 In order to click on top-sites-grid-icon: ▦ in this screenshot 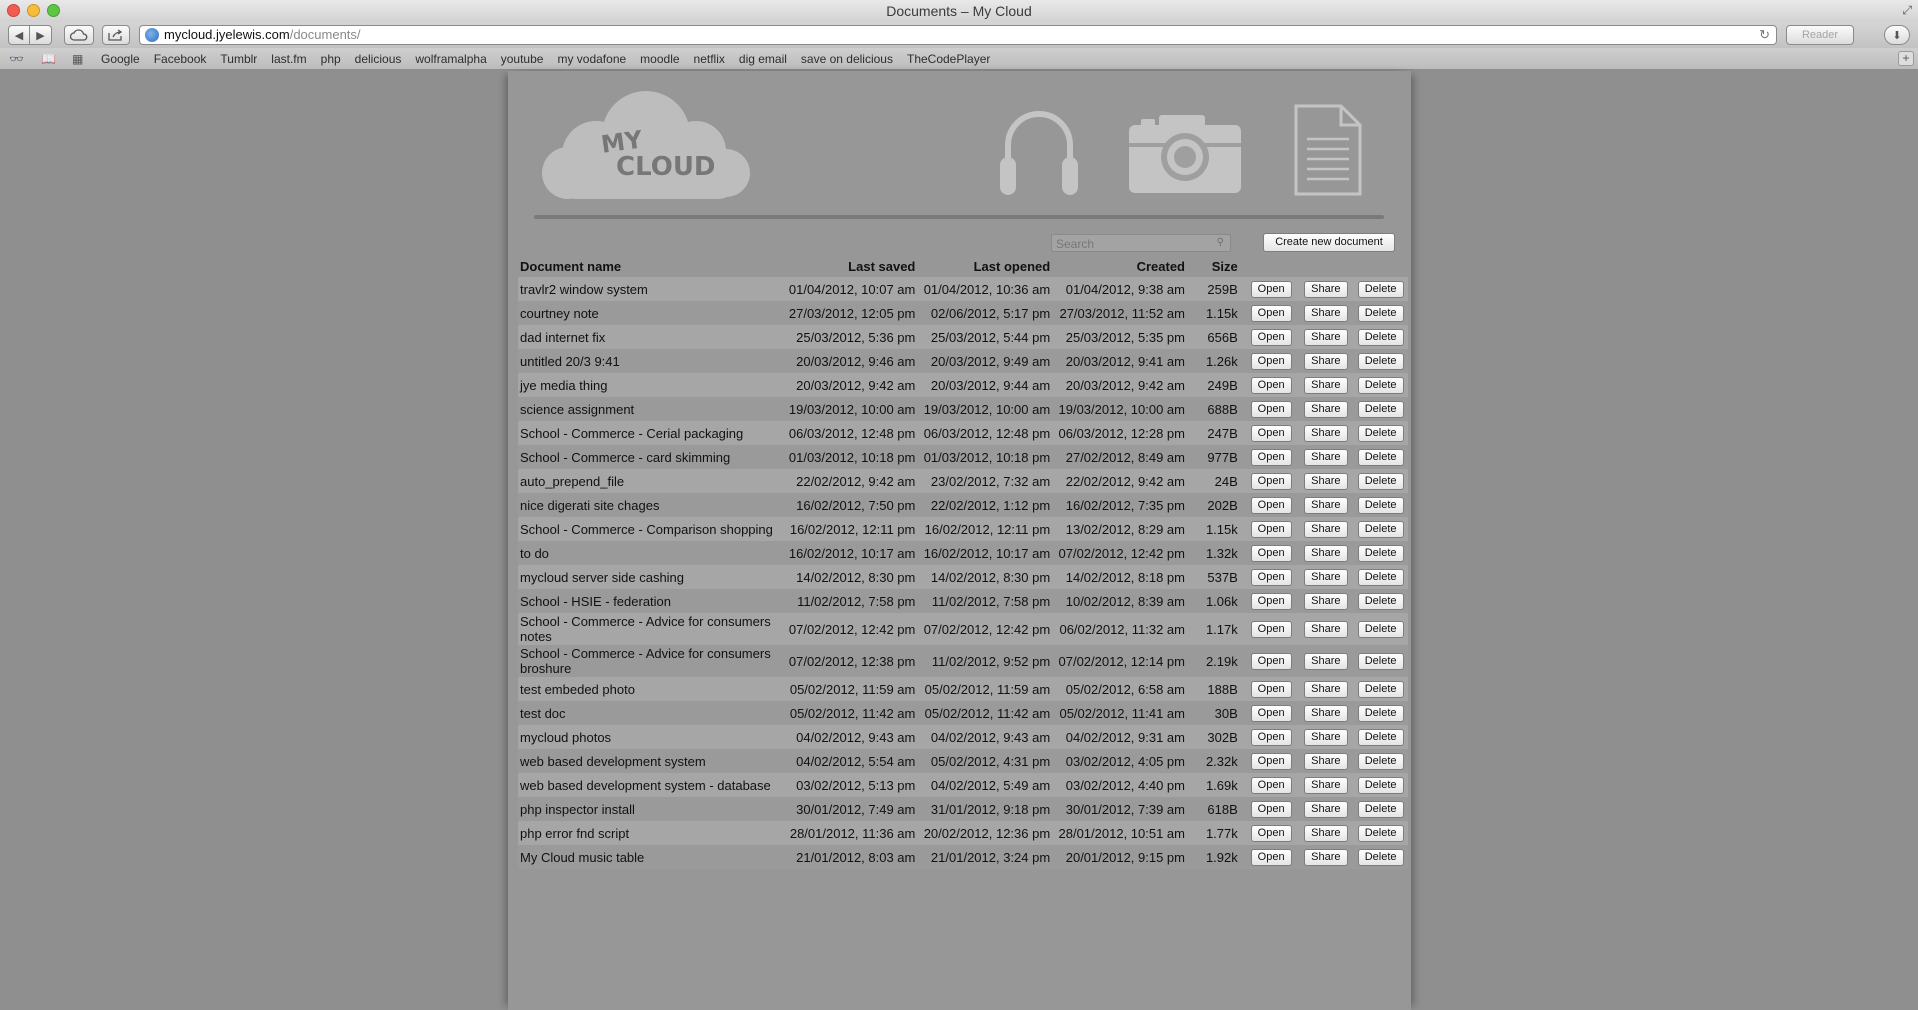, I will do `click(77, 59)`.